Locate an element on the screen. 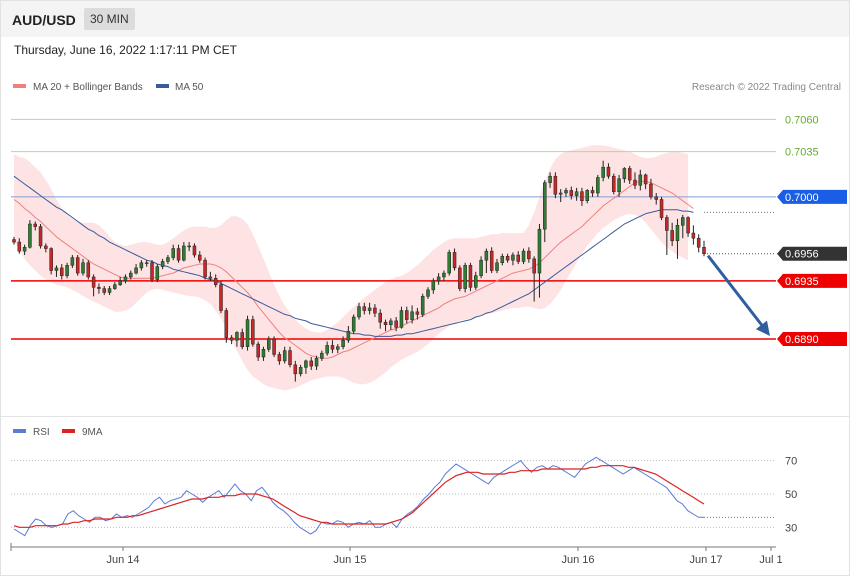 The width and height of the screenshot is (850, 576). level-labels: 0.7060 0.7035 0.7000 0.6956 0.6935 0.6890 is located at coordinates (812, 230).